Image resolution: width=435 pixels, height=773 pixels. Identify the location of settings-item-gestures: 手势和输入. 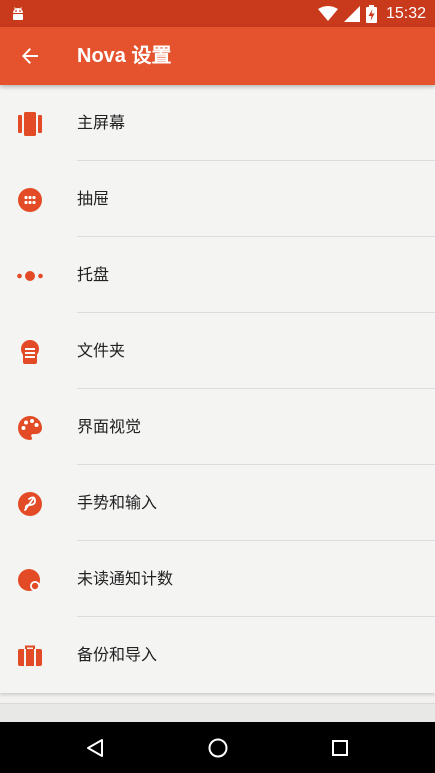
(217, 503).